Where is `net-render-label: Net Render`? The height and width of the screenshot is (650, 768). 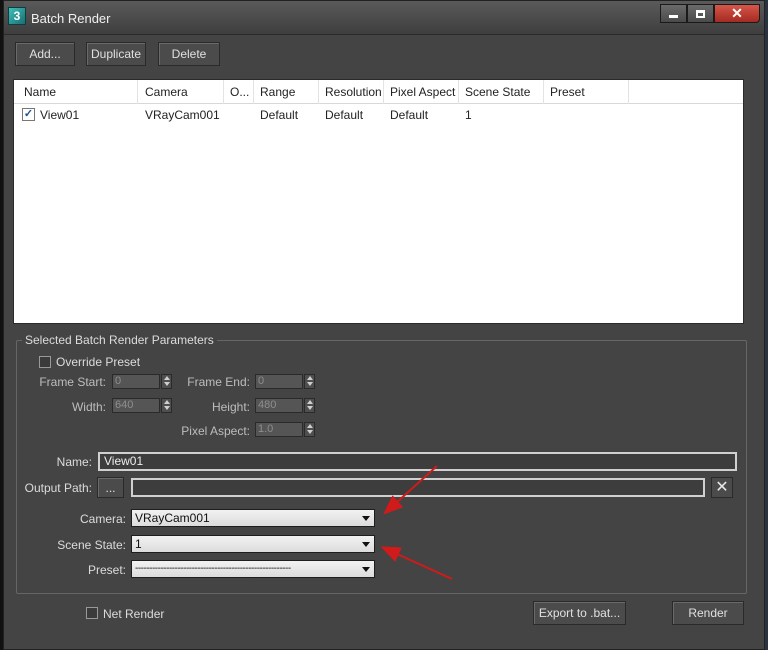
net-render-label: Net Render is located at coordinates (134, 614).